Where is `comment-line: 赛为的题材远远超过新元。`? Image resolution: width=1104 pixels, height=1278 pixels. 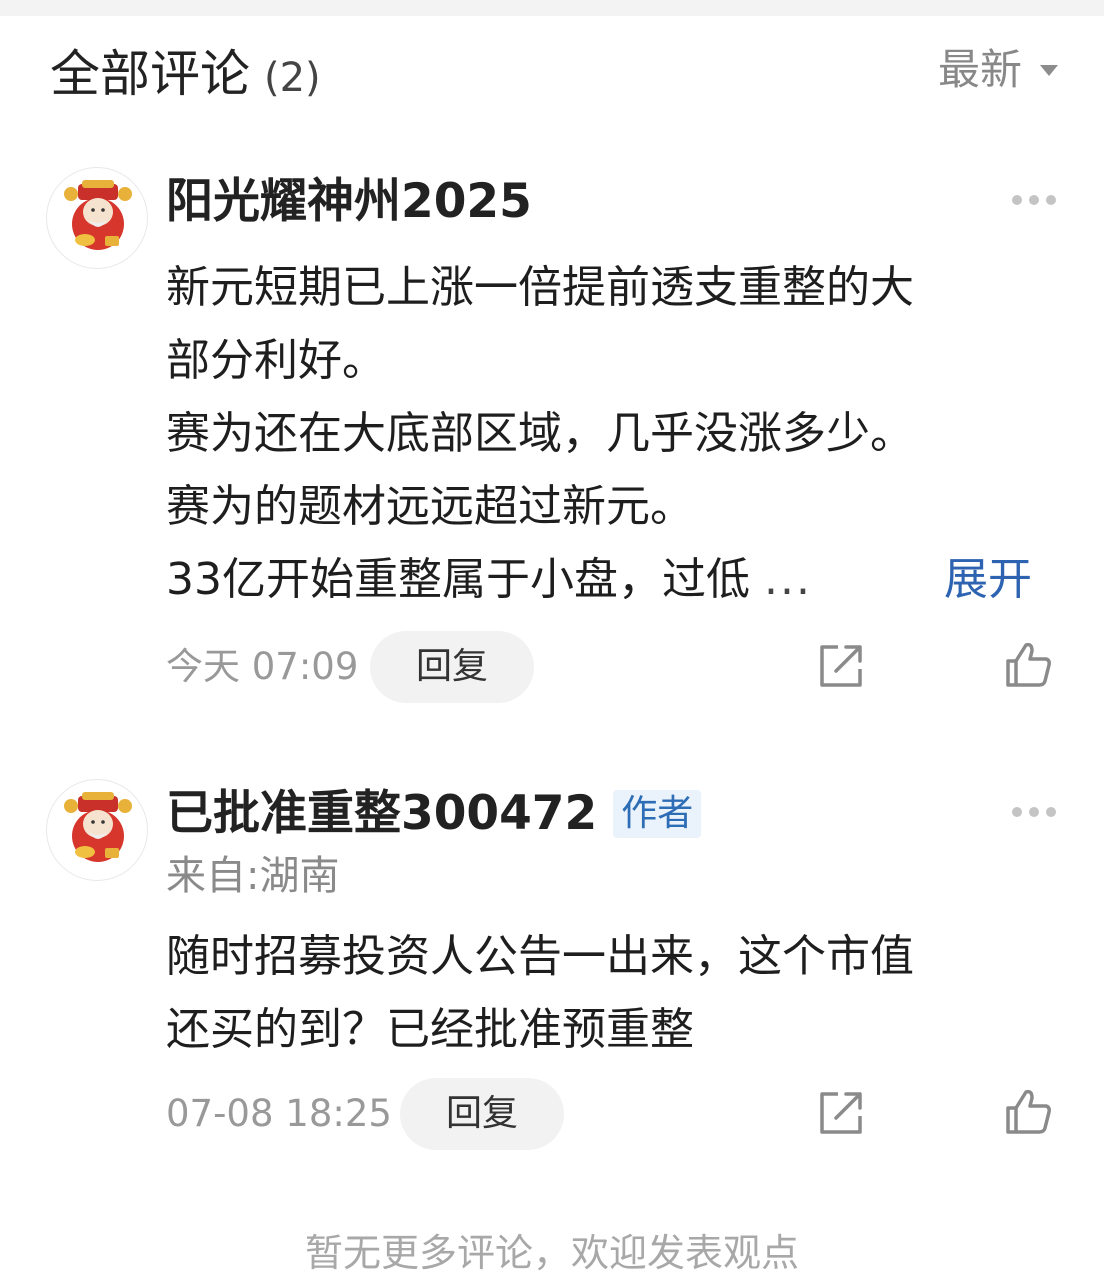
comment-line: 赛为的题材远远超过新元。 is located at coordinates (430, 506).